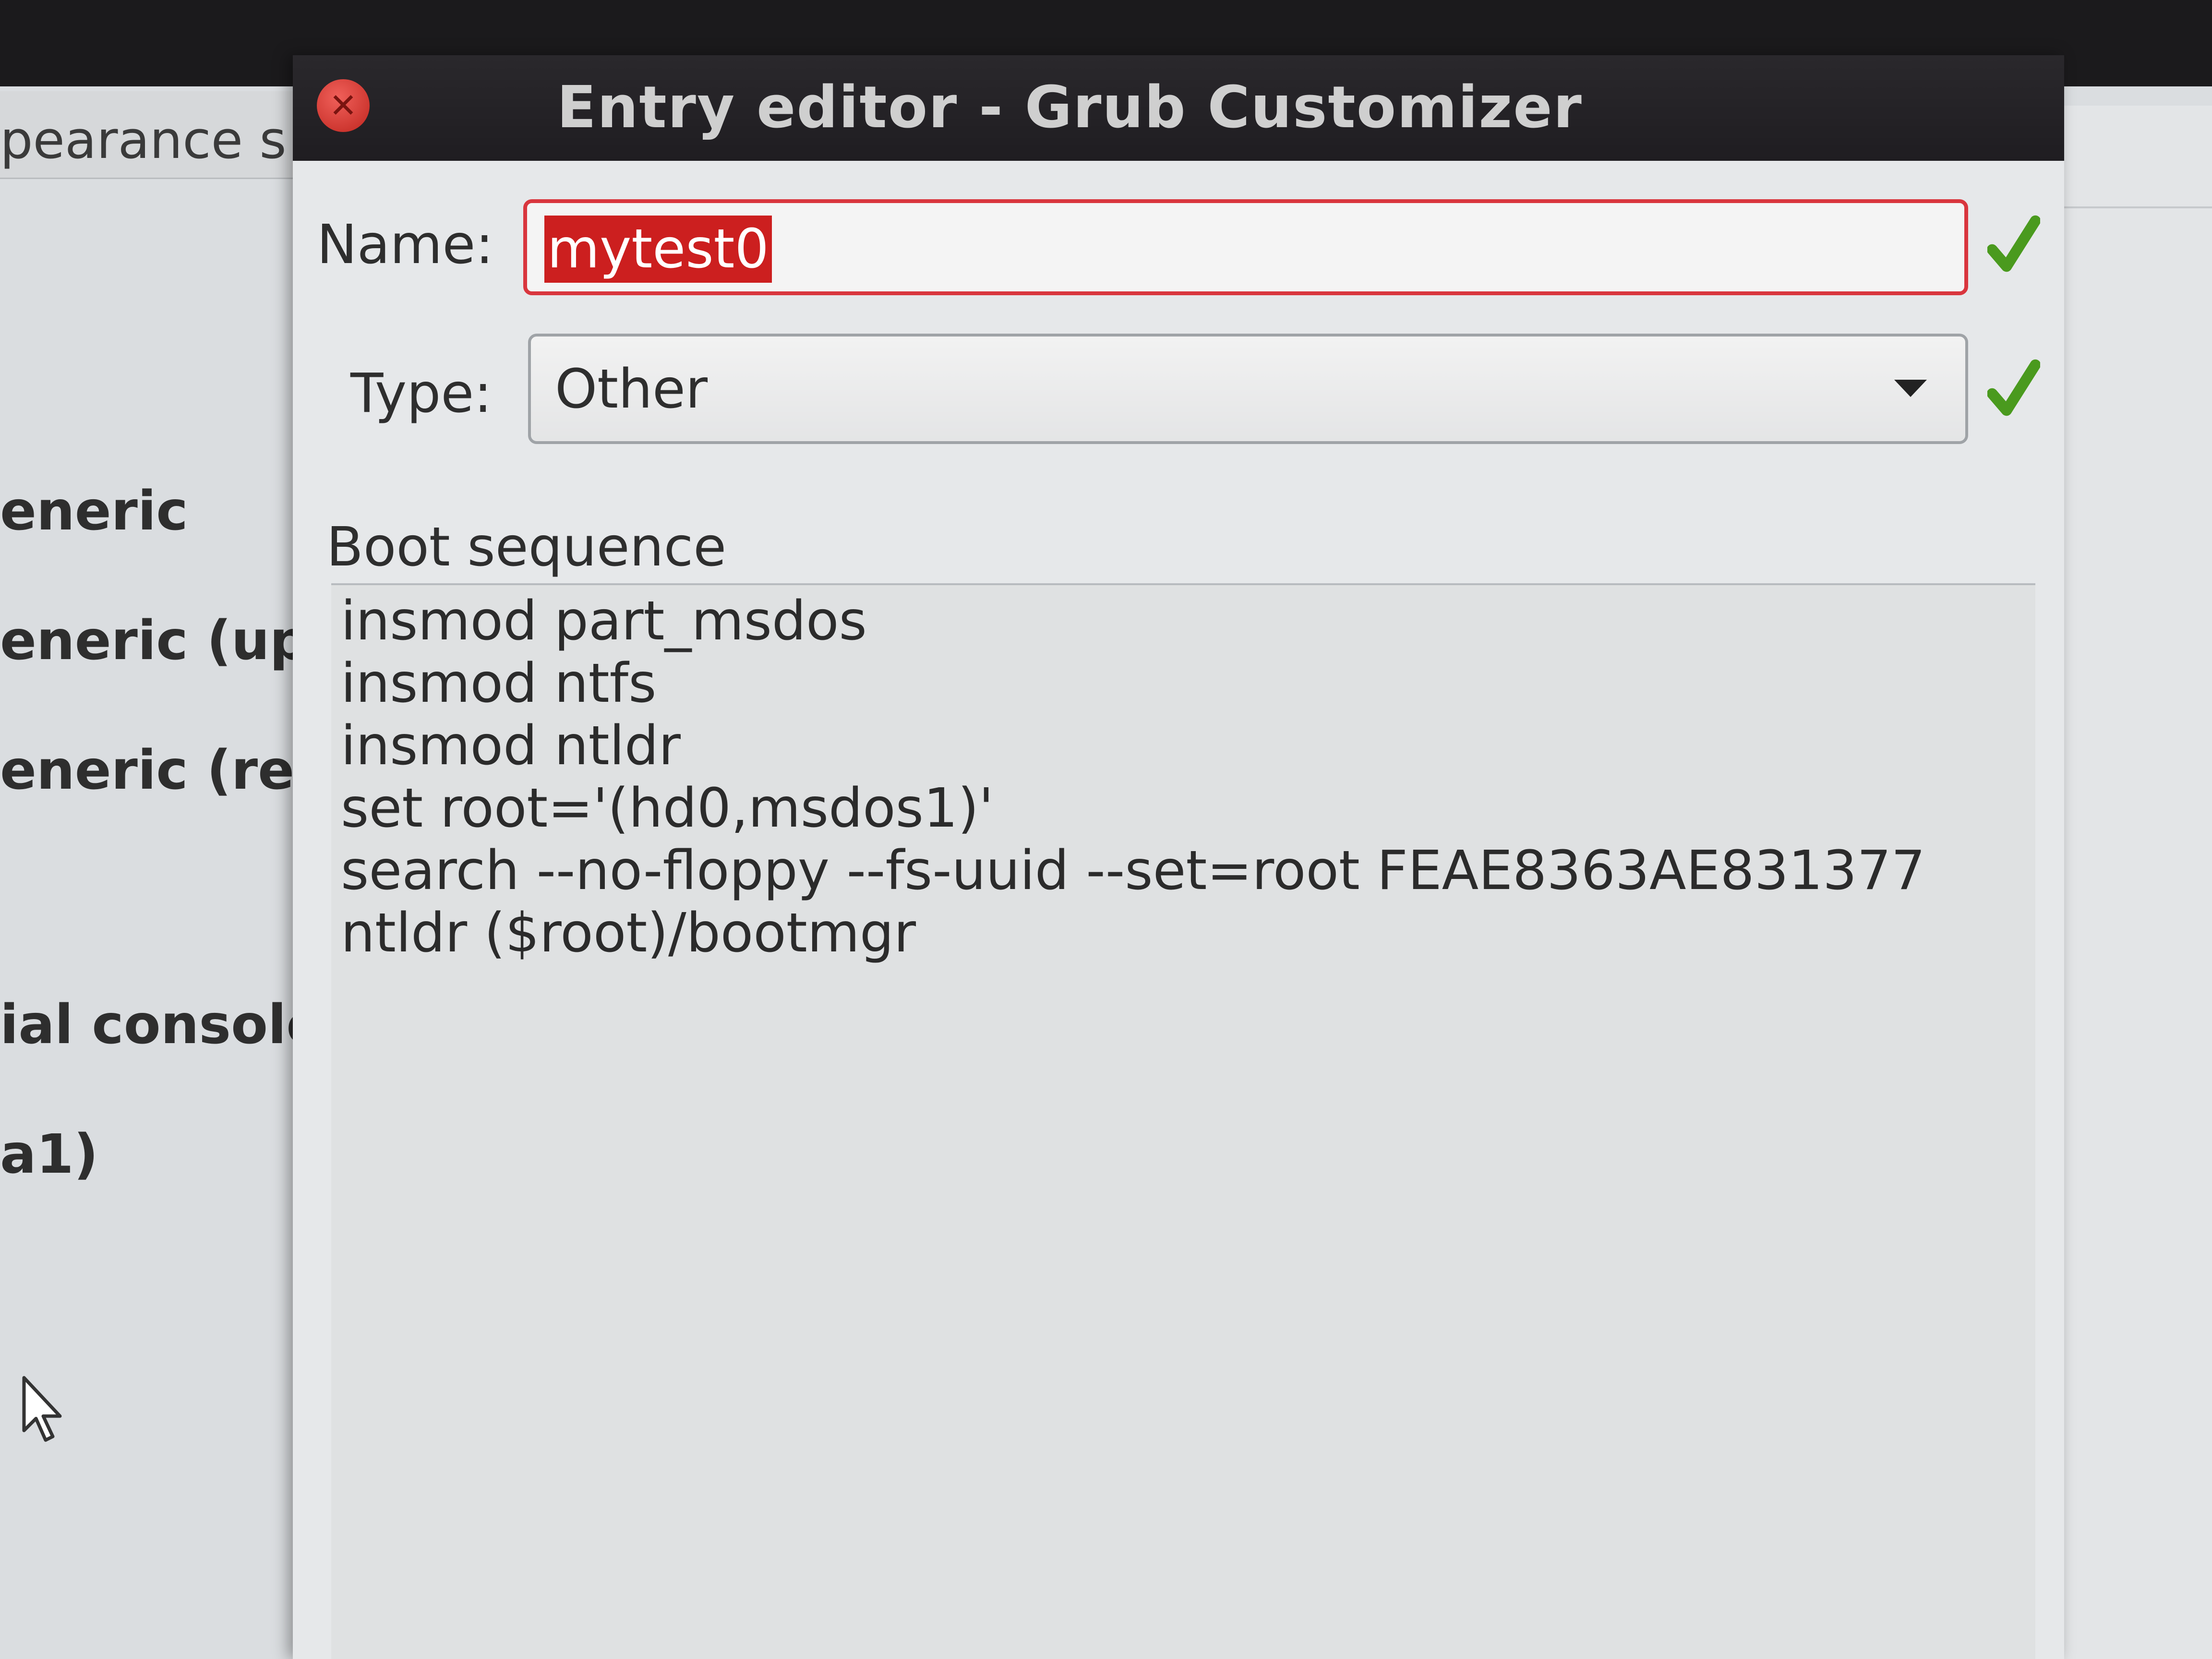 Image resolution: width=2212 pixels, height=1659 pixels. I want to click on tab-appearance-settings: pearance s, so click(153, 135).